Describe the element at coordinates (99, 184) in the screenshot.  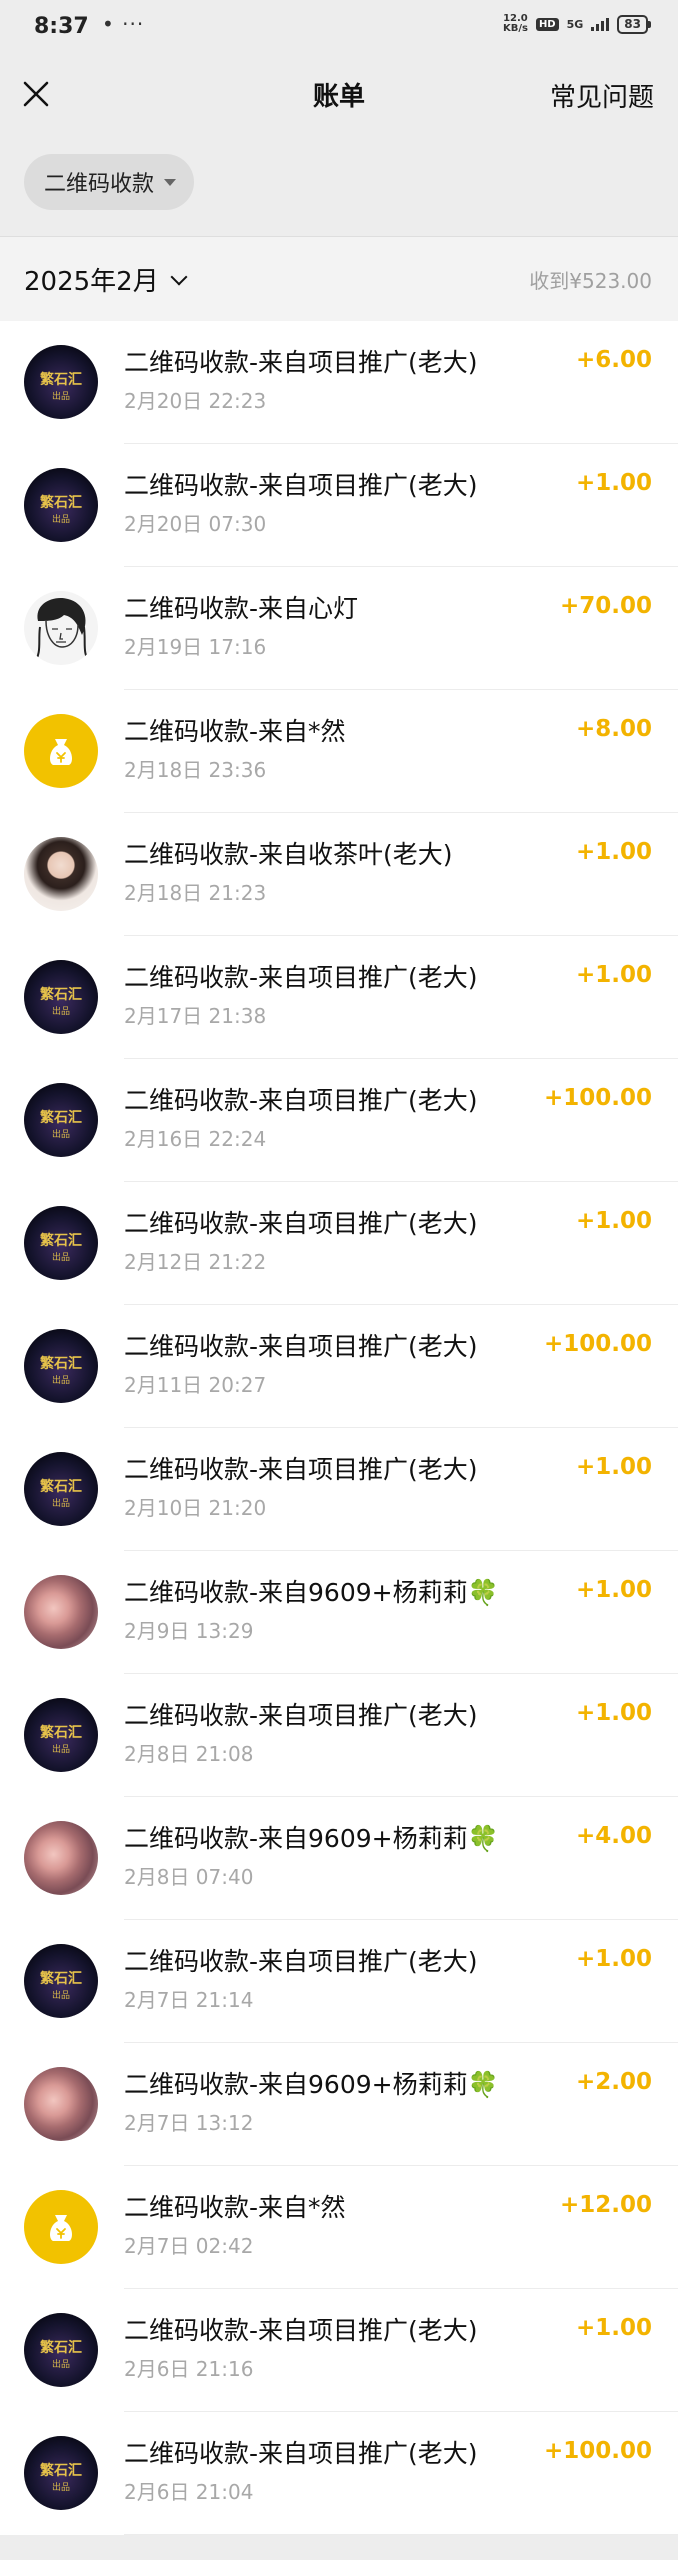
I see `filter-chip-label: 二维码收款` at that location.